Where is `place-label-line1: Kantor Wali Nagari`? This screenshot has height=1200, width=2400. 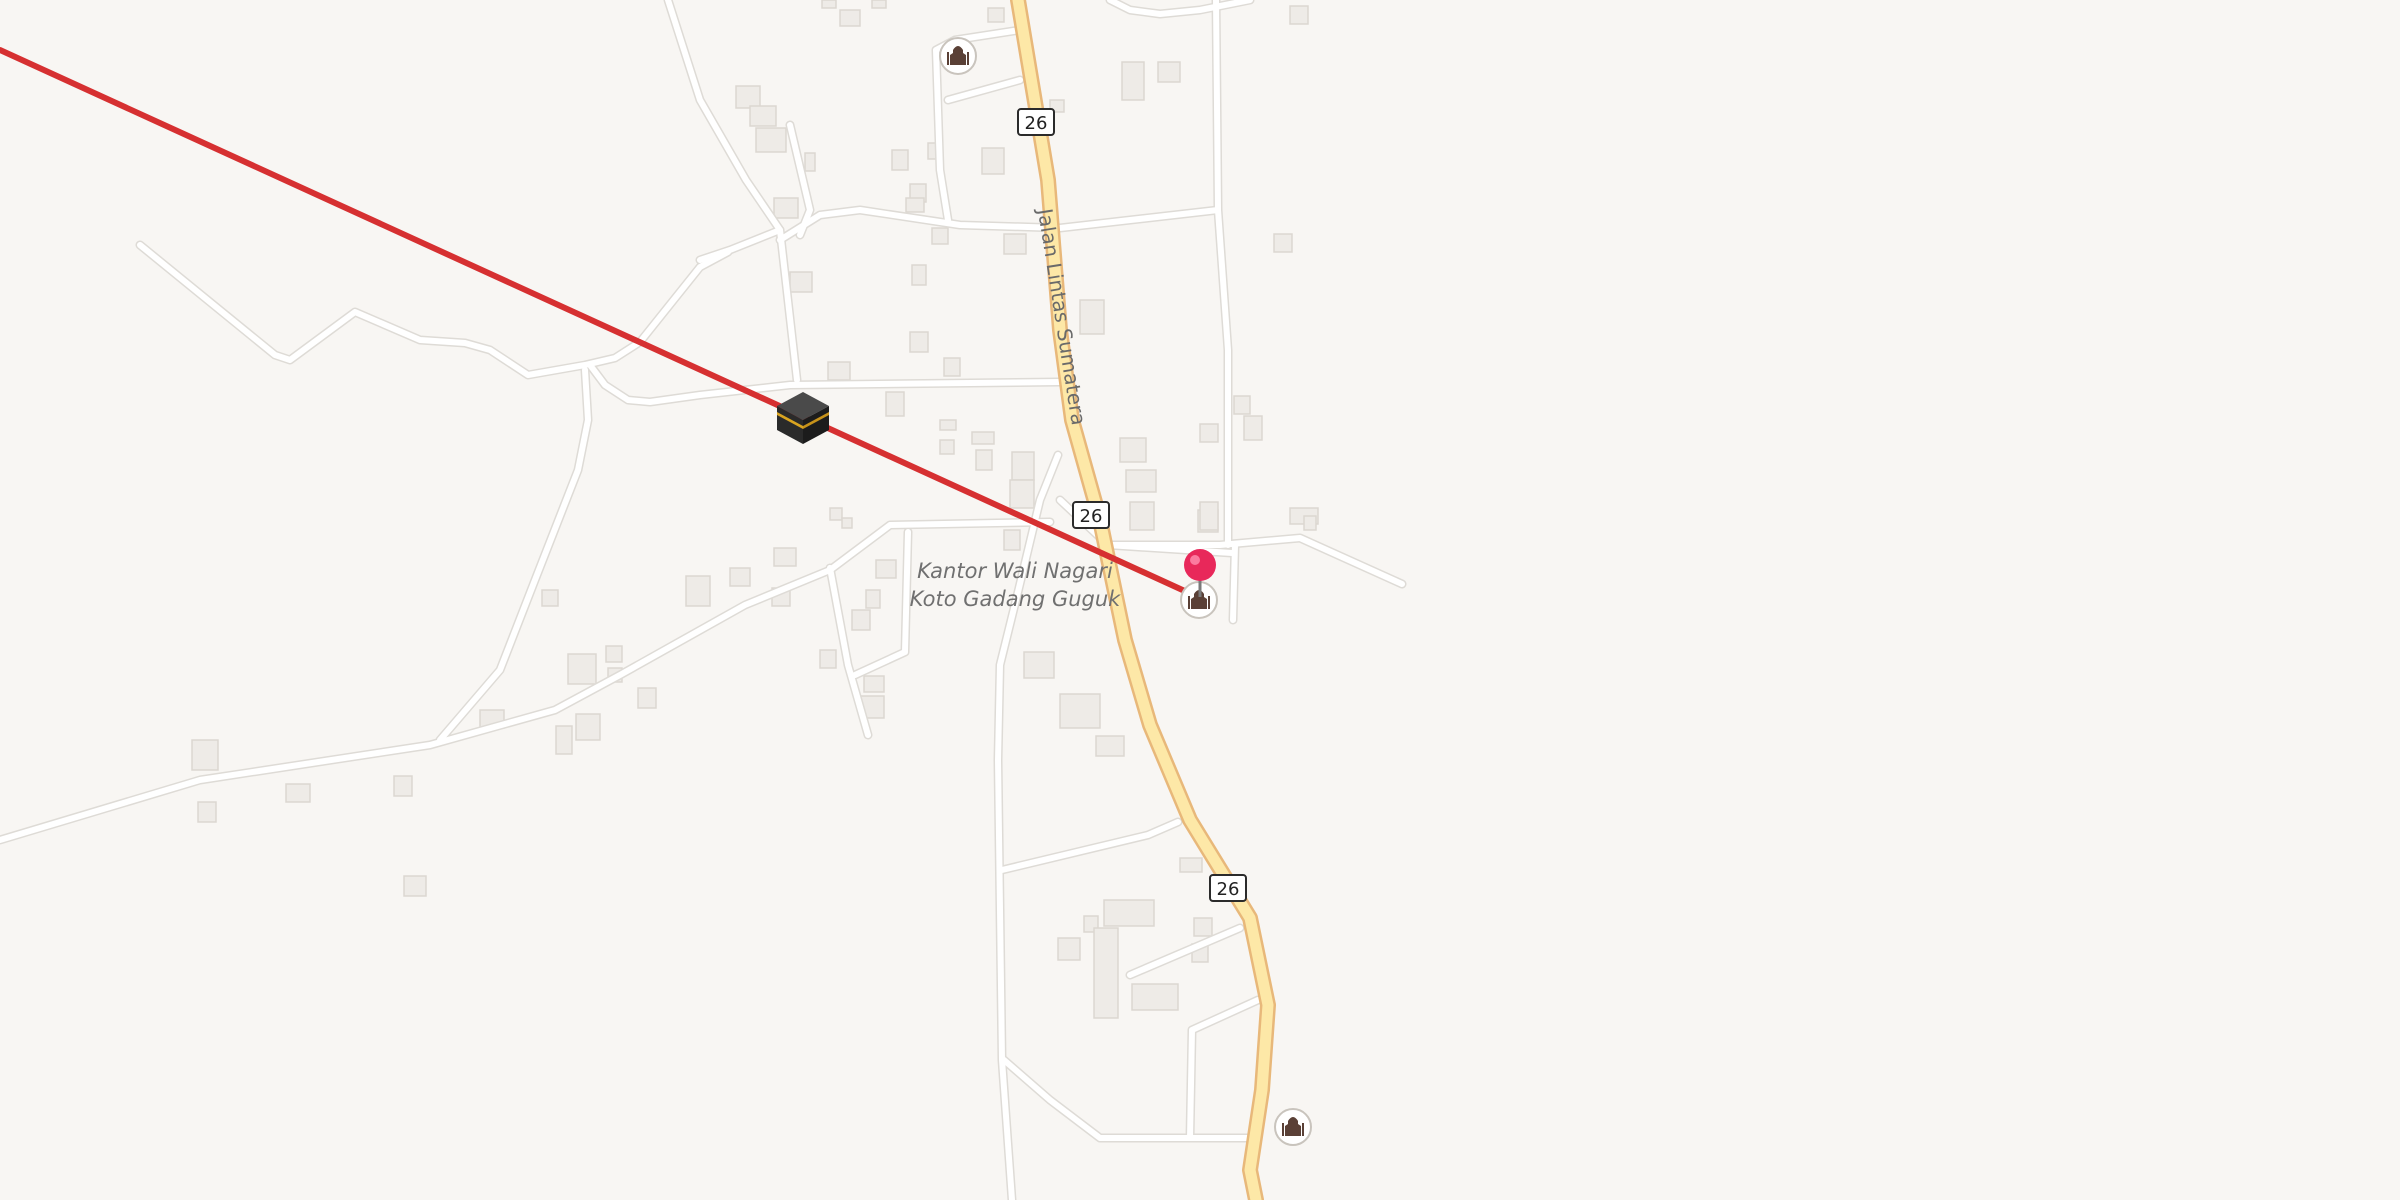
place-label-line1: Kantor Wali Nagari is located at coordinates (1015, 571).